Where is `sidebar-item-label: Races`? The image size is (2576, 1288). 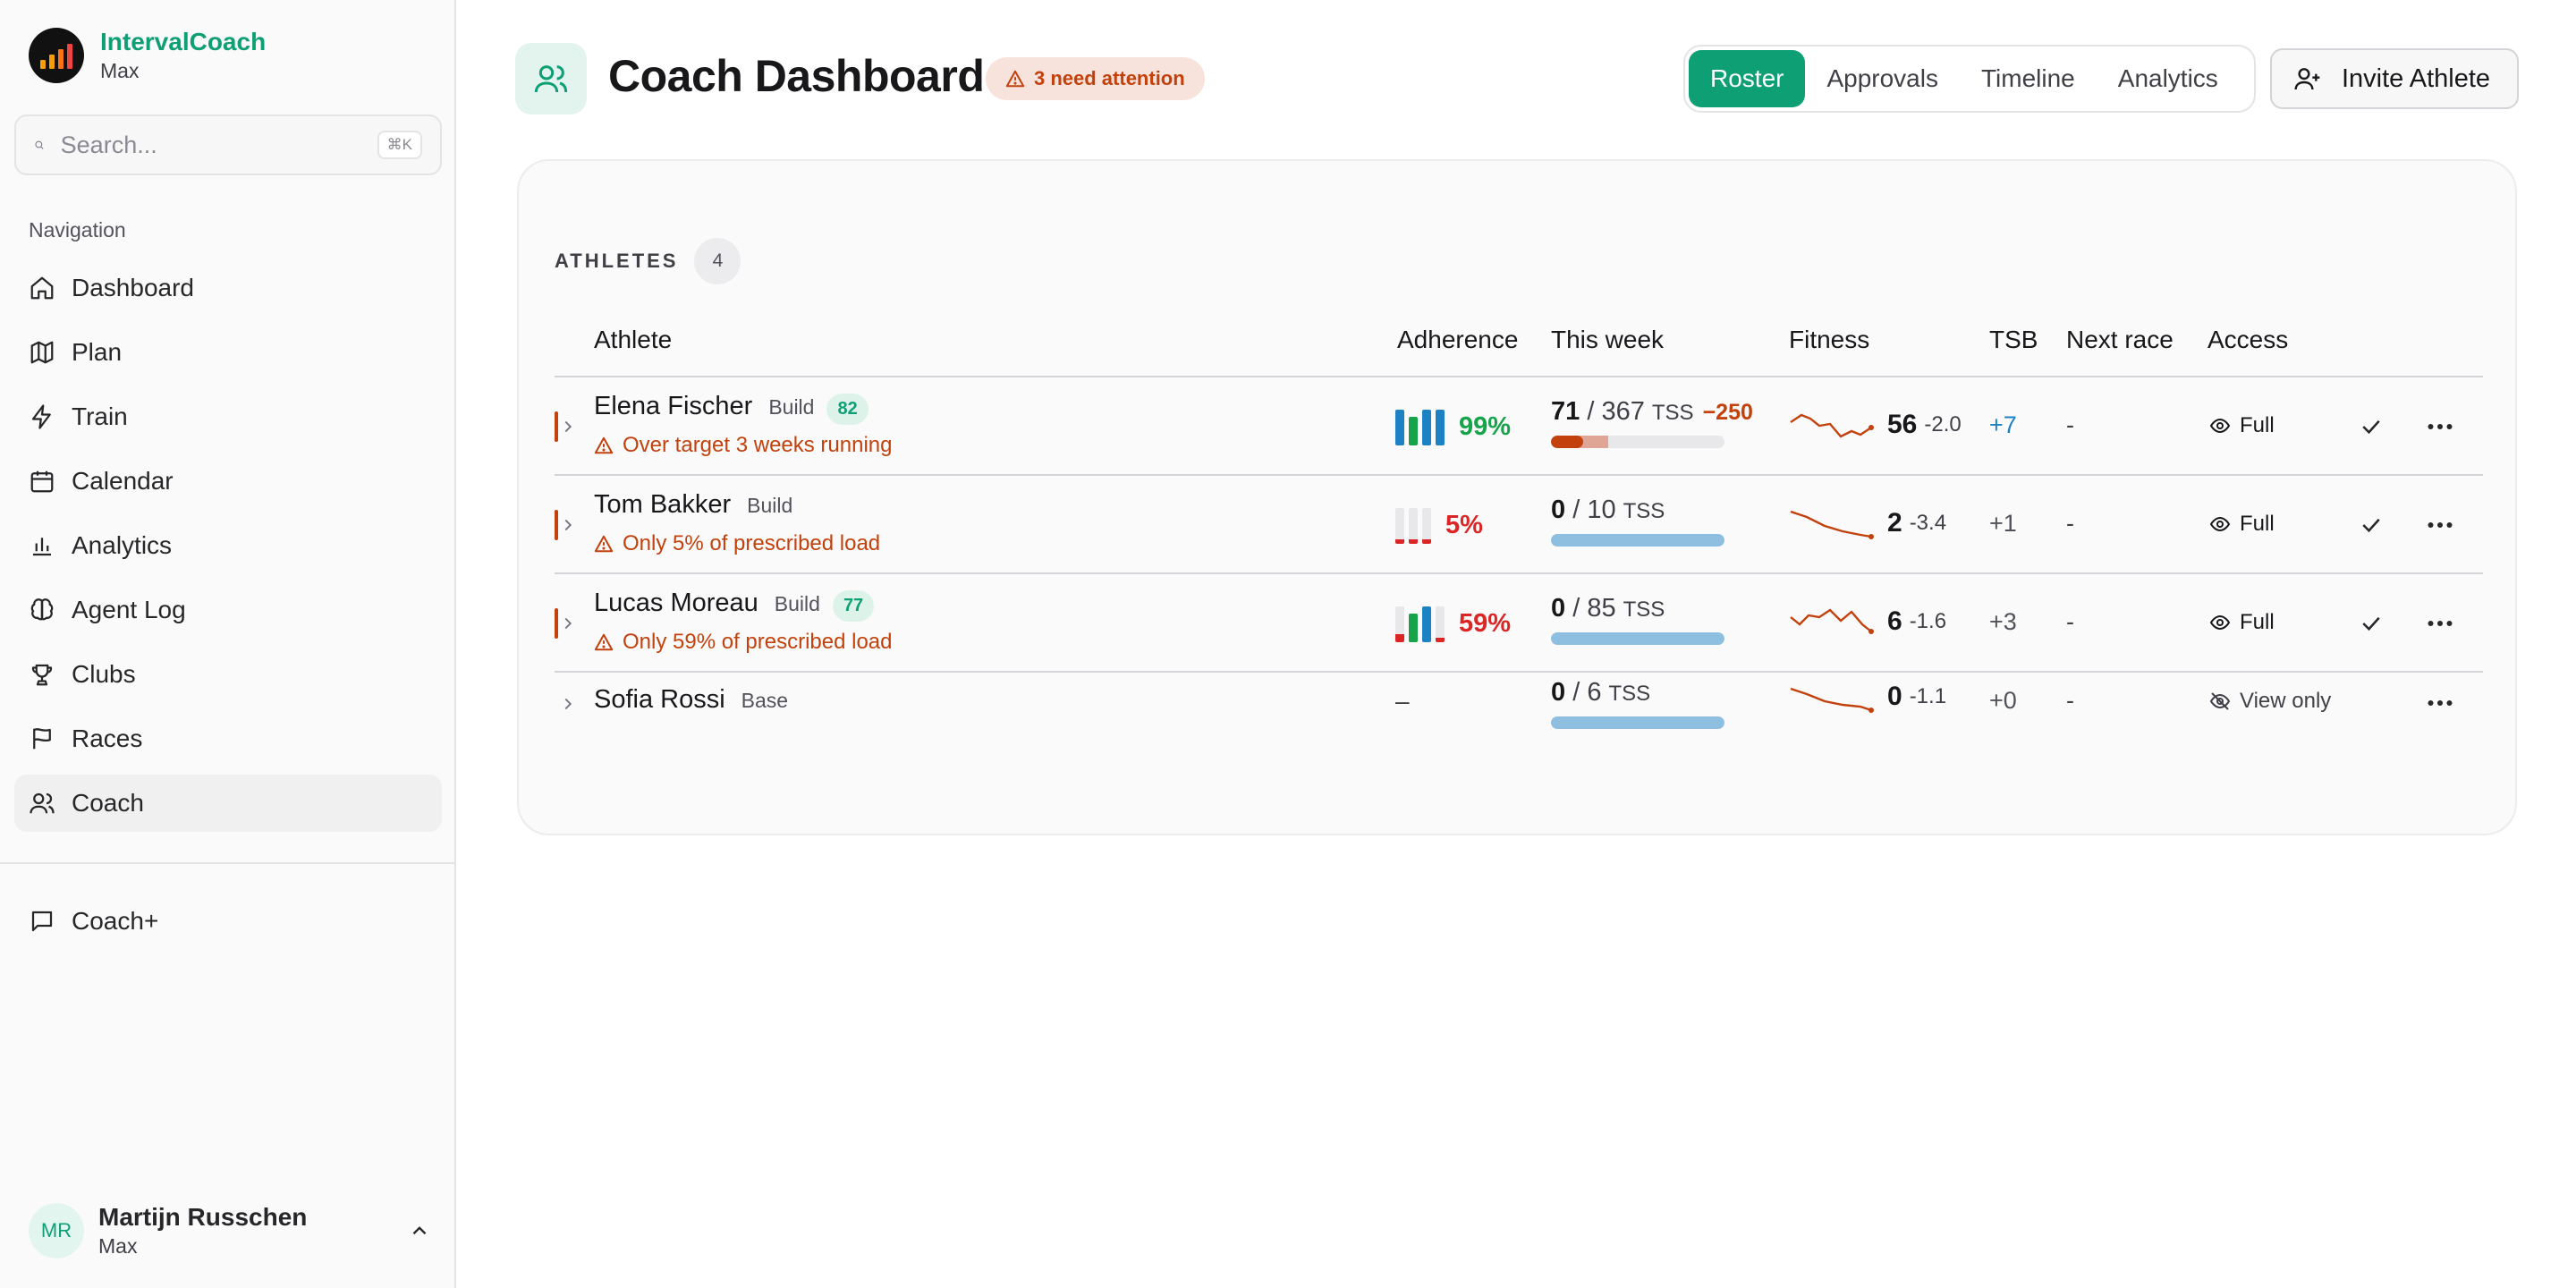
sidebar-item-label: Races is located at coordinates (107, 738).